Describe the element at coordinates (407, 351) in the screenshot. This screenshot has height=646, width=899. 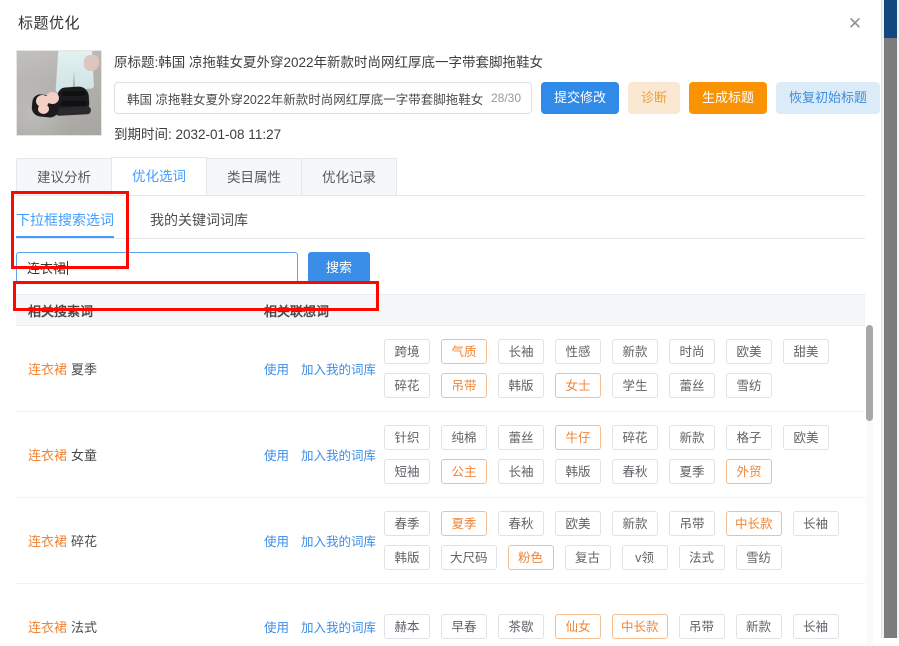
I see `suggestion-tag: 跨境` at that location.